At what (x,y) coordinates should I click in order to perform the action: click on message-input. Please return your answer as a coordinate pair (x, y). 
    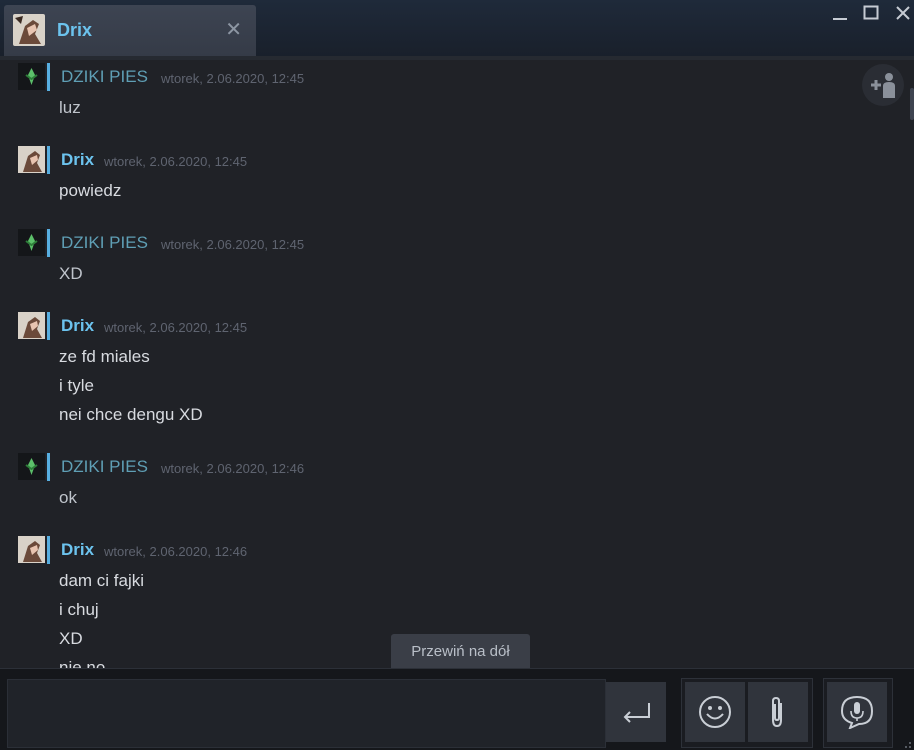
    Looking at the image, I should click on (306, 713).